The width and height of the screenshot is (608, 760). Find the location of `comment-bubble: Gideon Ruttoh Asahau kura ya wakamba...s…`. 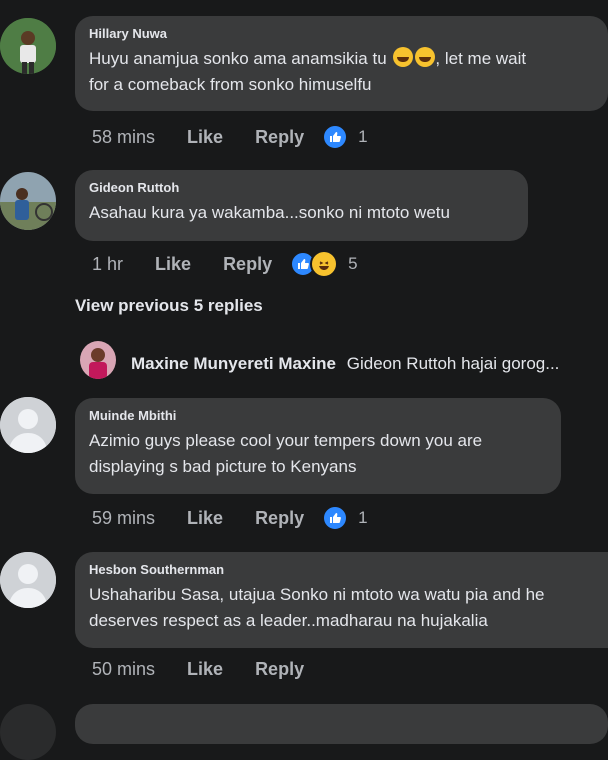

comment-bubble: Gideon Ruttoh Asahau kura ya wakamba...s… is located at coordinates (301, 205).